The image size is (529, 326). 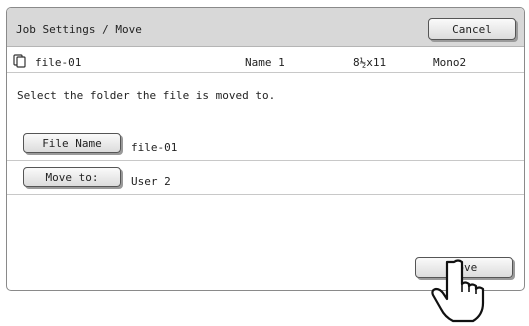 What do you see at coordinates (265, 180) in the screenshot?
I see `move-to-row: Move to: User 2` at bounding box center [265, 180].